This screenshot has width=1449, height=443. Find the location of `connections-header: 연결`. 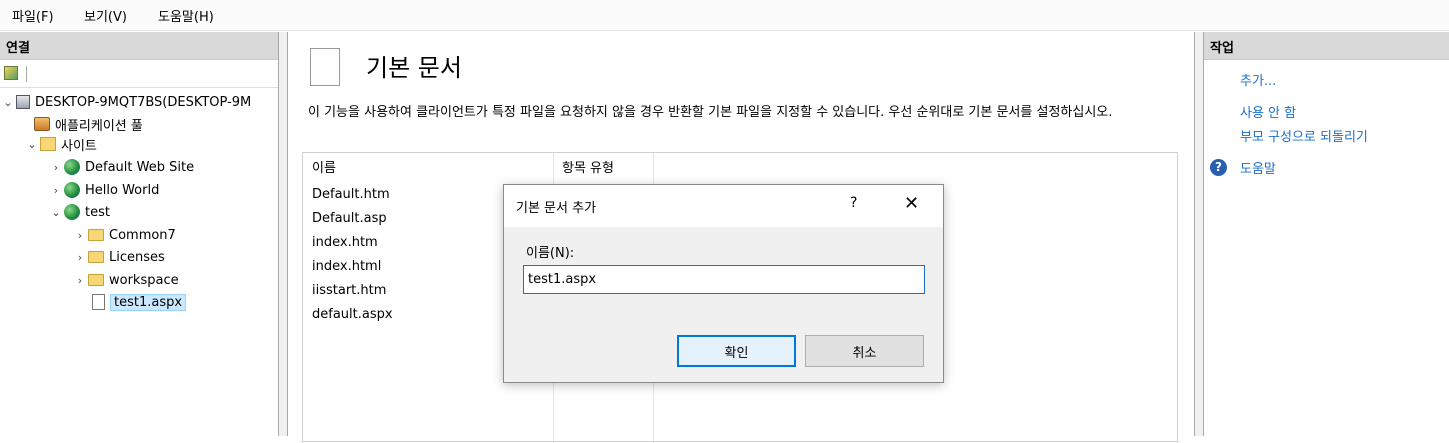

connections-header: 연결 is located at coordinates (139, 46).